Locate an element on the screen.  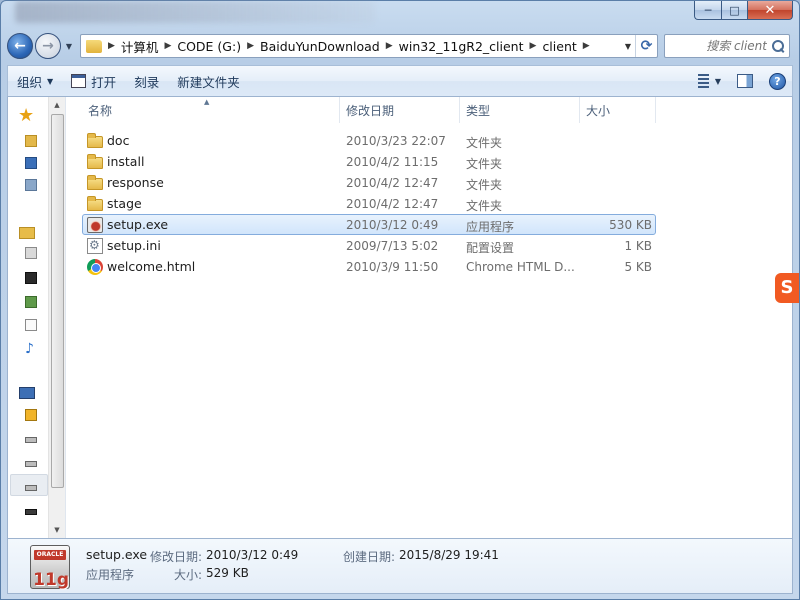
preview-pane-icon is located at coordinates (745, 81).